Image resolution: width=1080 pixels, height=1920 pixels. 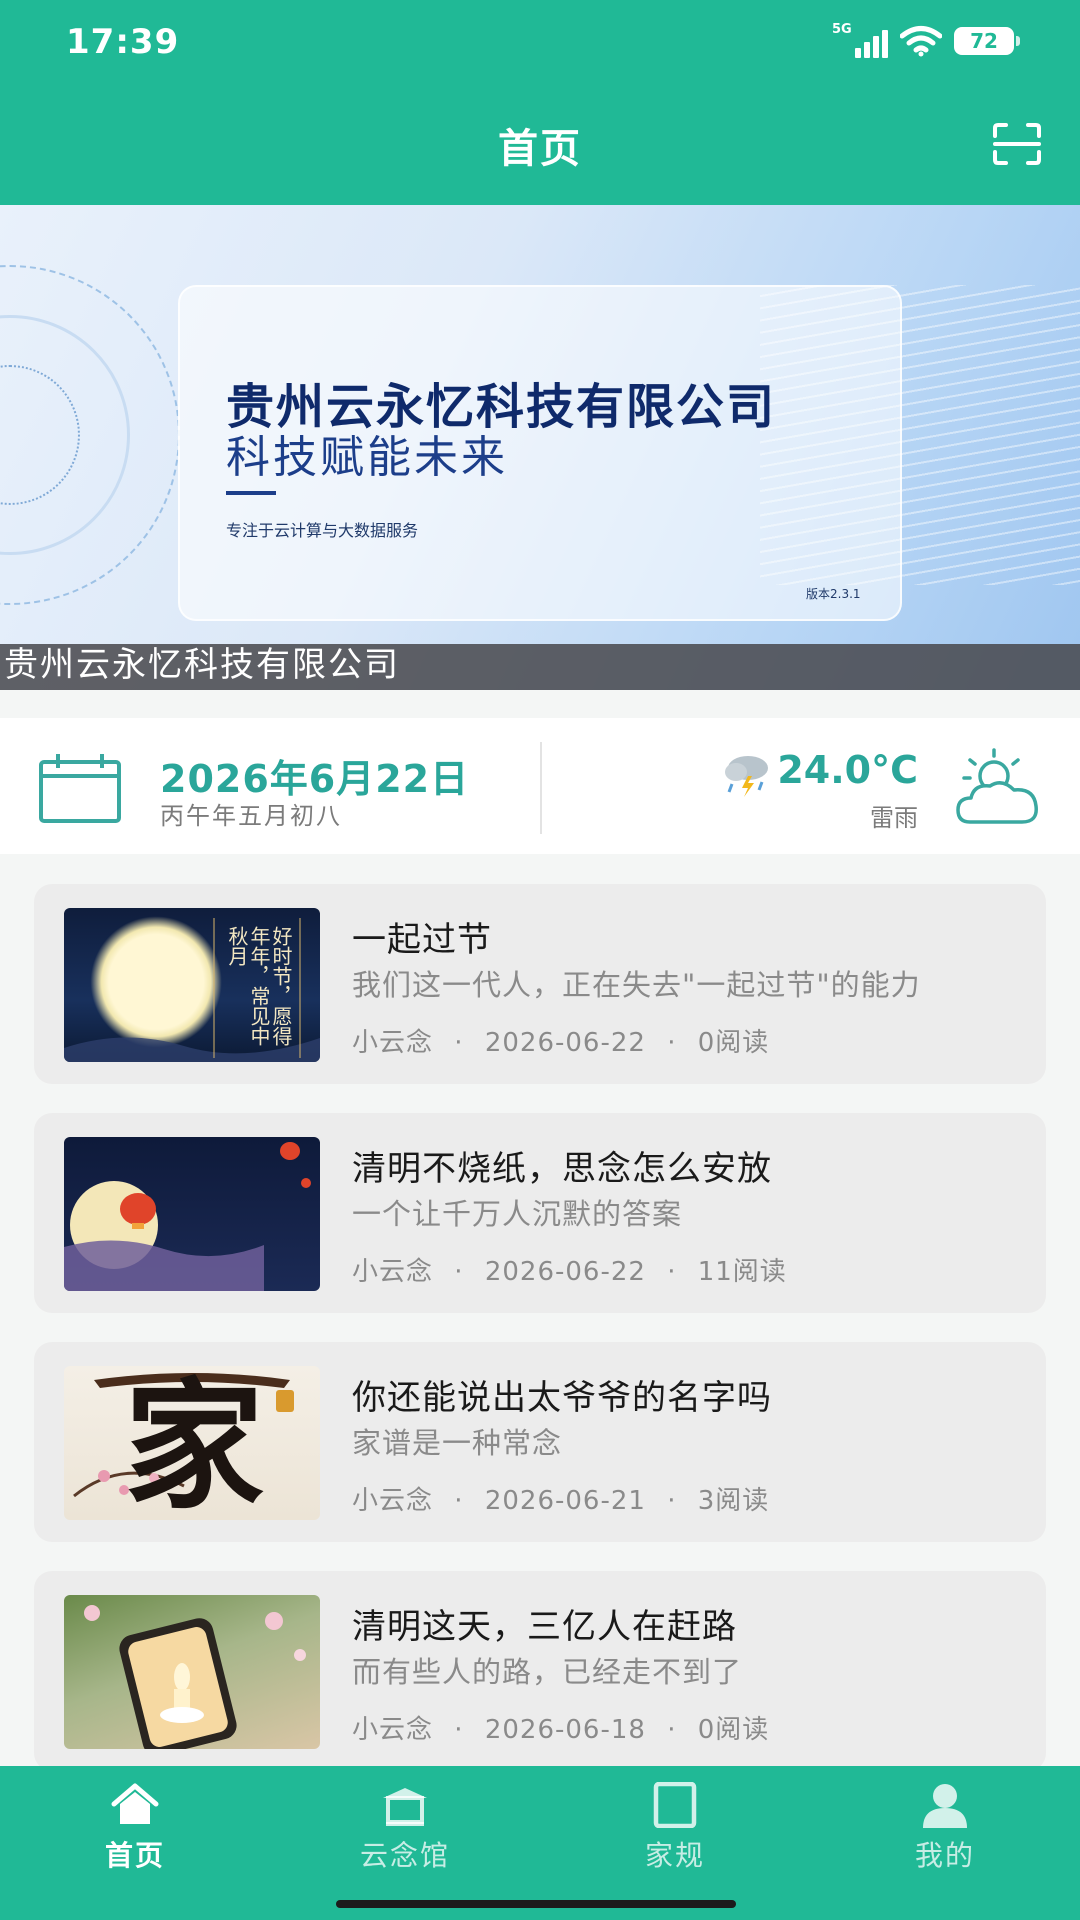 What do you see at coordinates (540, 149) in the screenshot?
I see `page-title: 首页` at bounding box center [540, 149].